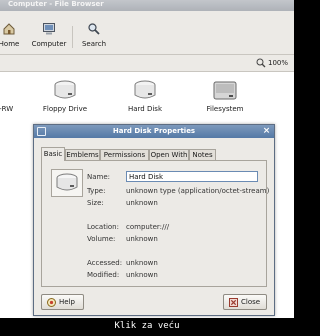 The width and height of the screenshot is (320, 336). What do you see at coordinates (147, 327) in the screenshot?
I see `caption-link: Klik za veću` at bounding box center [147, 327].